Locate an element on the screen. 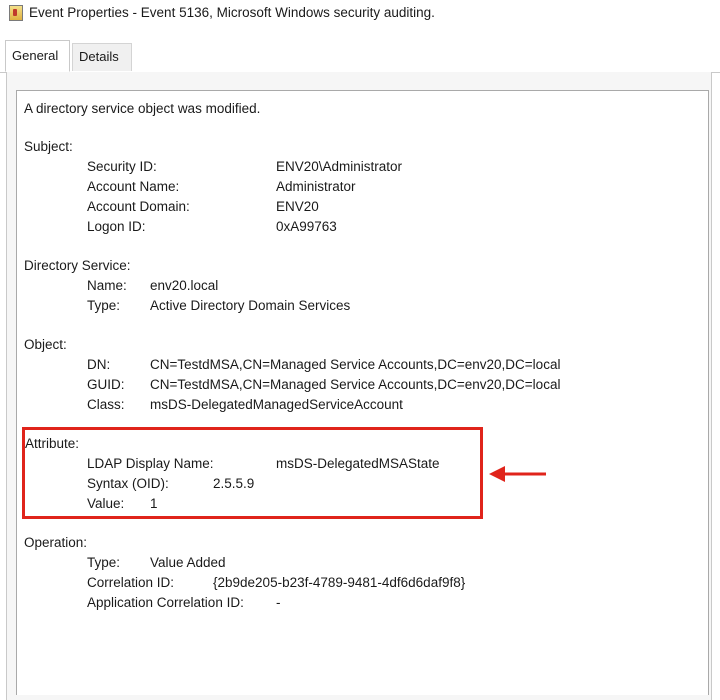  operation-type-label: Type: is located at coordinates (104, 562).